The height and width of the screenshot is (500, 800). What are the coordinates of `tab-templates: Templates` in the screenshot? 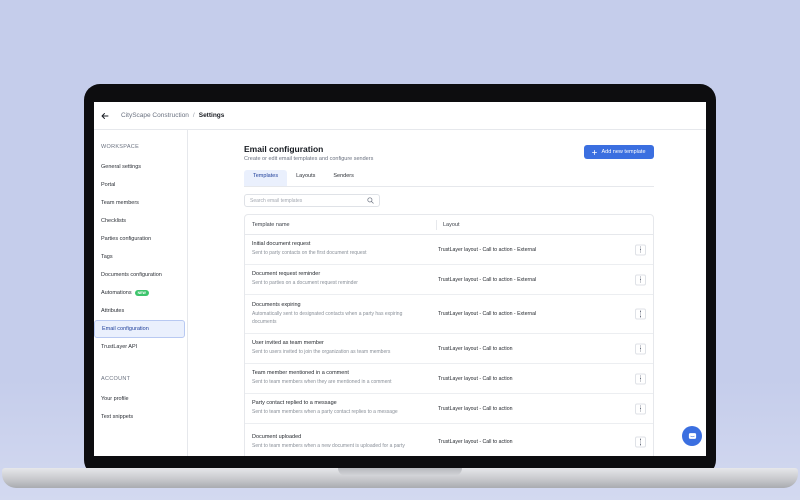 It's located at (266, 178).